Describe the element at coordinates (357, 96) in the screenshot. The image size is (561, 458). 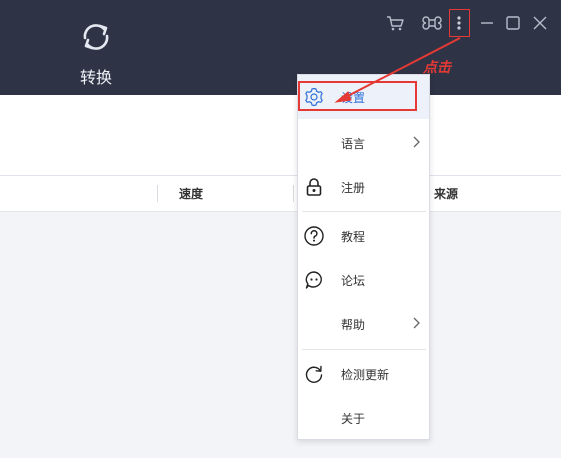
I see `settings-highlight` at that location.